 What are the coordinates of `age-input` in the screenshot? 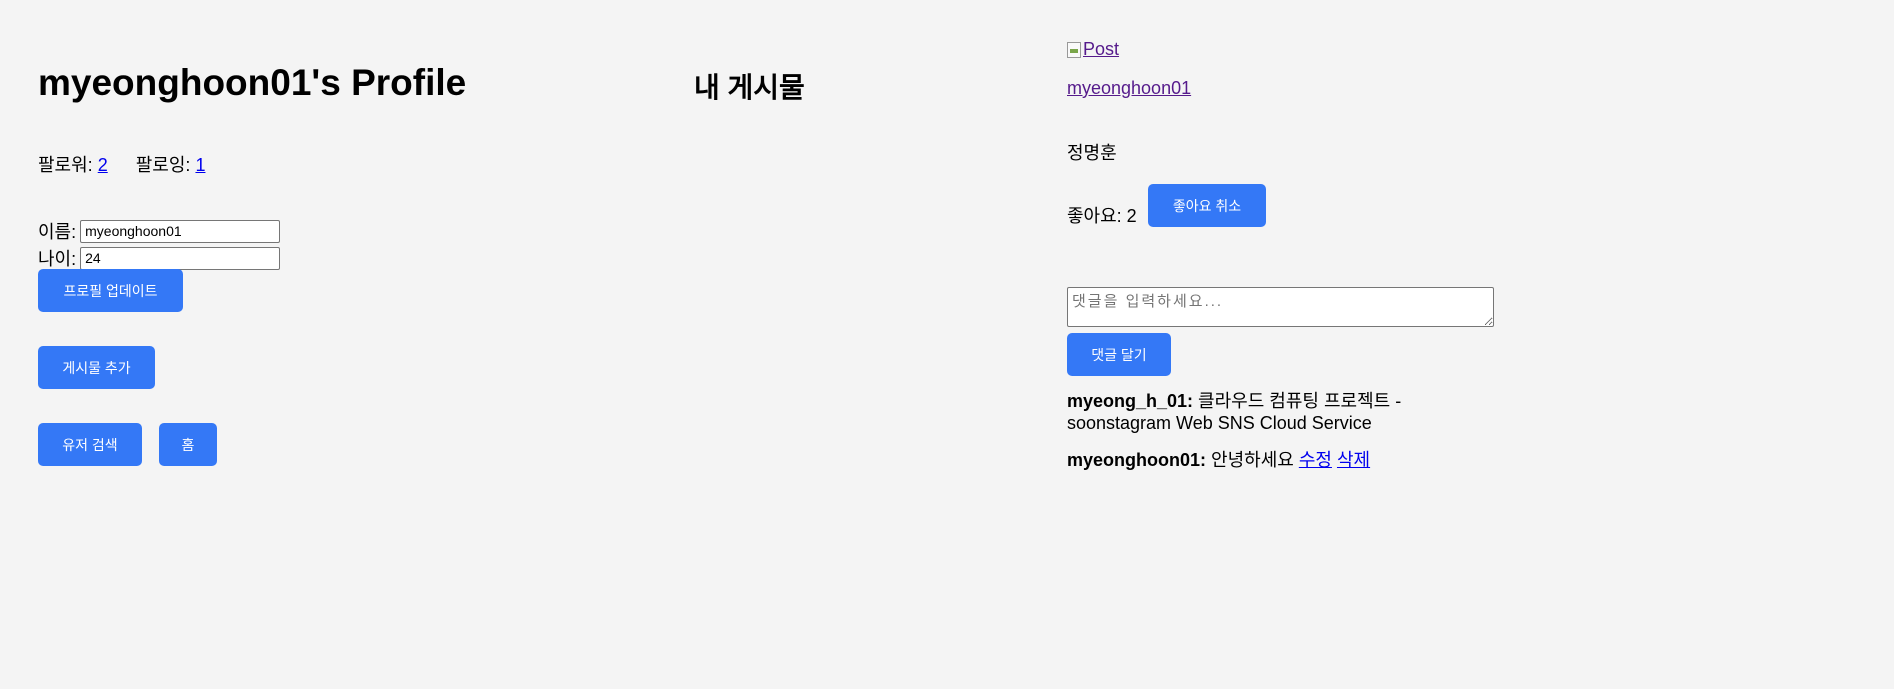 It's located at (180, 258).